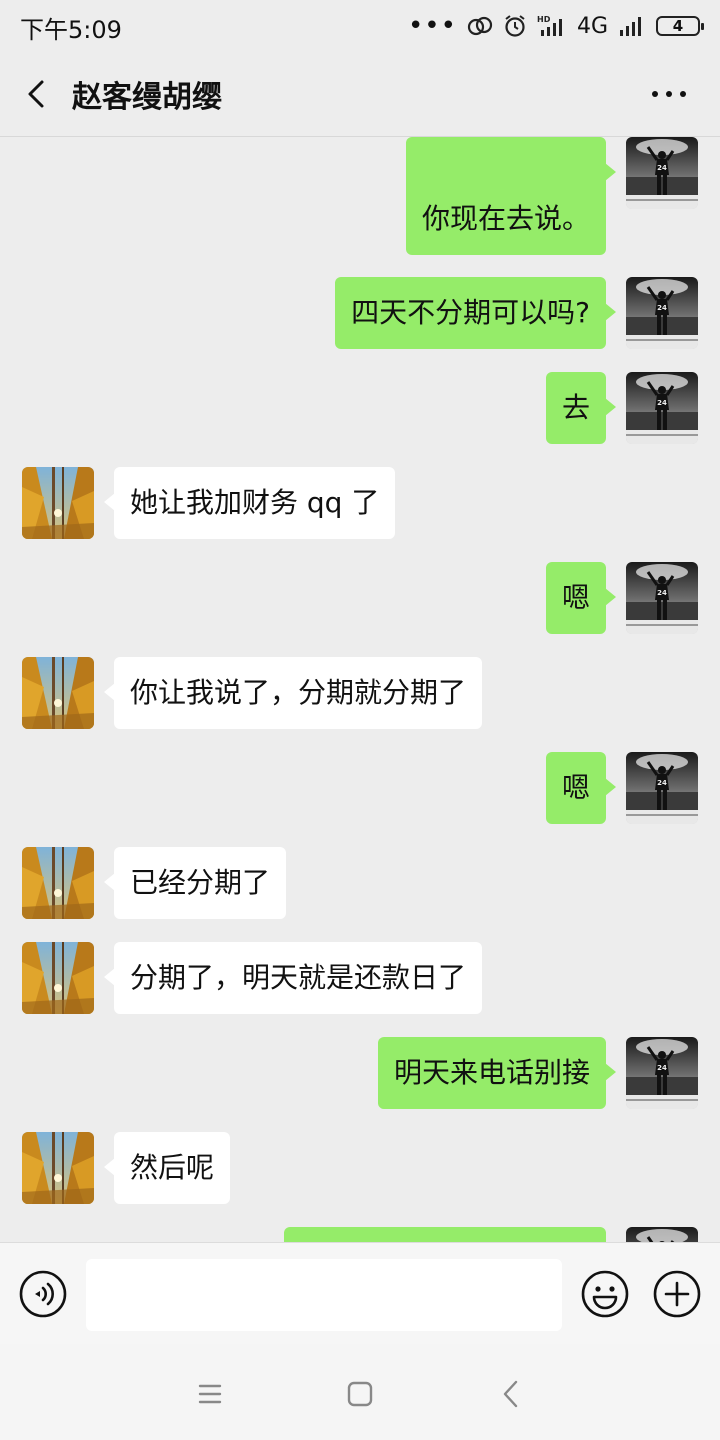 Image resolution: width=720 pixels, height=1440 pixels. What do you see at coordinates (255, 502) in the screenshot?
I see `message-text: 她让我加财务 qq 了` at bounding box center [255, 502].